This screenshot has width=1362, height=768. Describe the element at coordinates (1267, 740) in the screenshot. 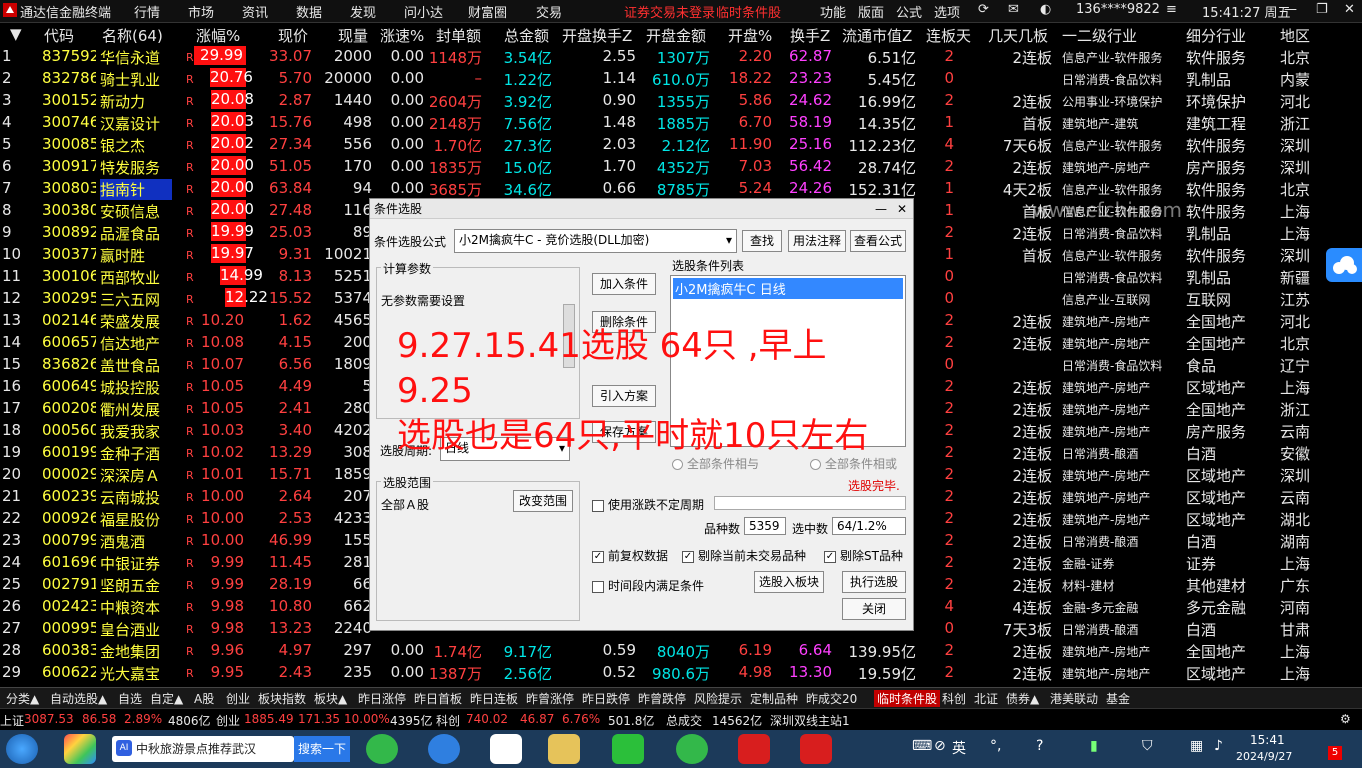

I see `taskbar-time: 15:41` at that location.